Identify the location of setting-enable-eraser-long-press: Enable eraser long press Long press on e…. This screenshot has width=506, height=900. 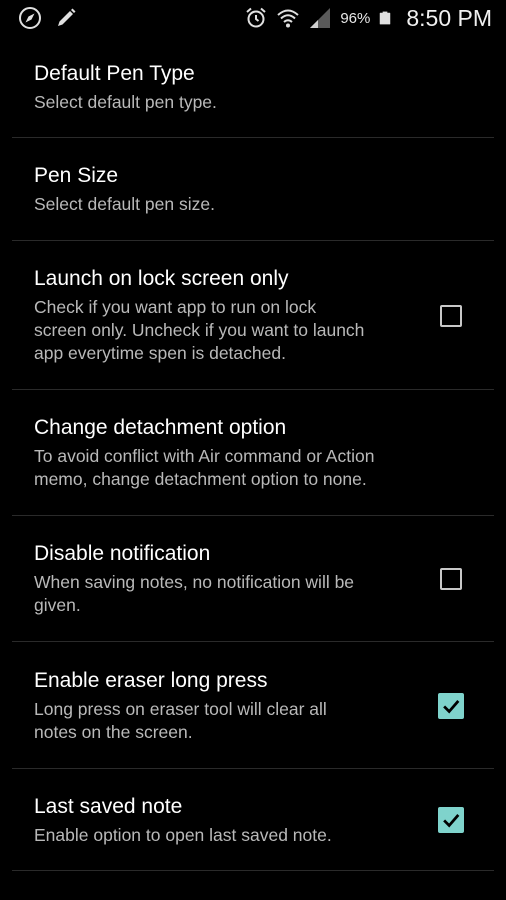
(253, 705).